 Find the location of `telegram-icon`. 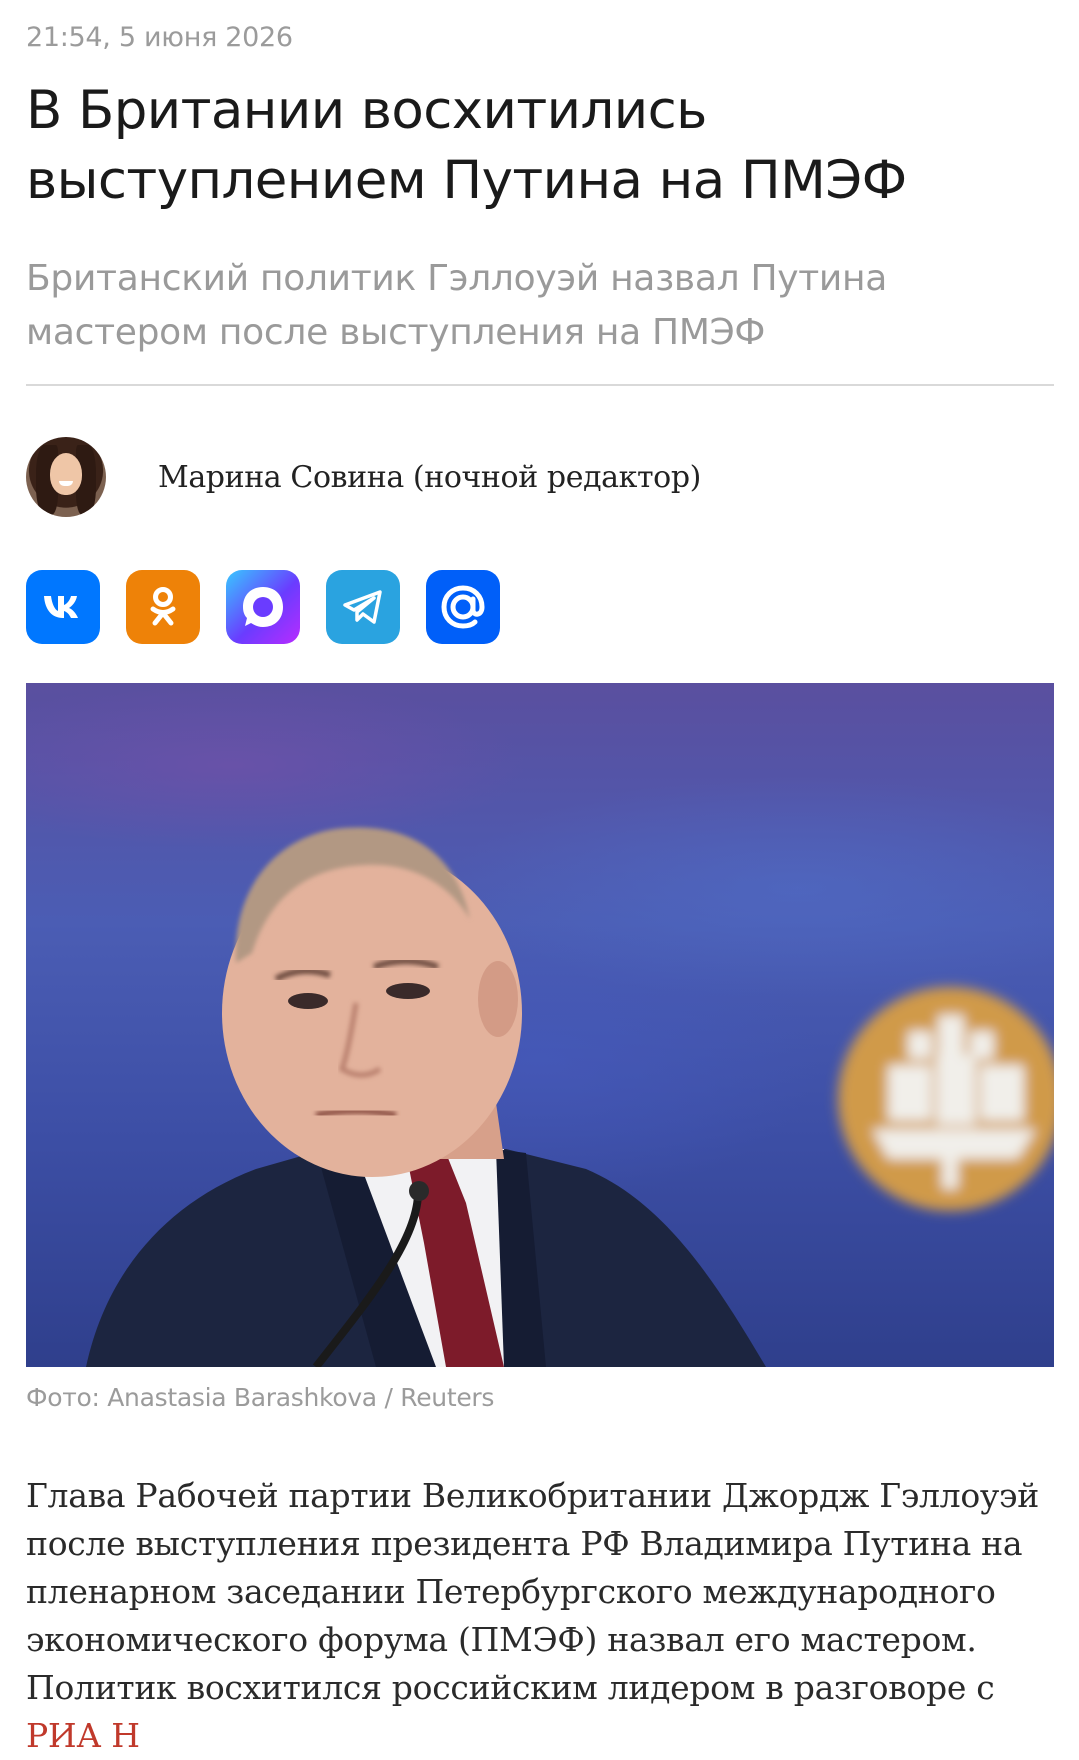

telegram-icon is located at coordinates (362, 607).